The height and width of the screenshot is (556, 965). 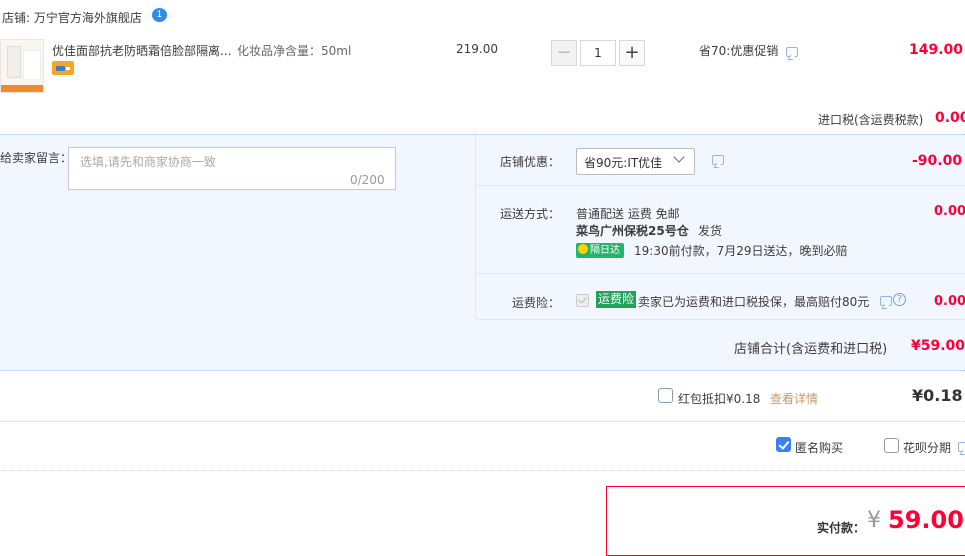 I want to click on product-spec: 化妆品净含量：50ml, so click(x=294, y=51).